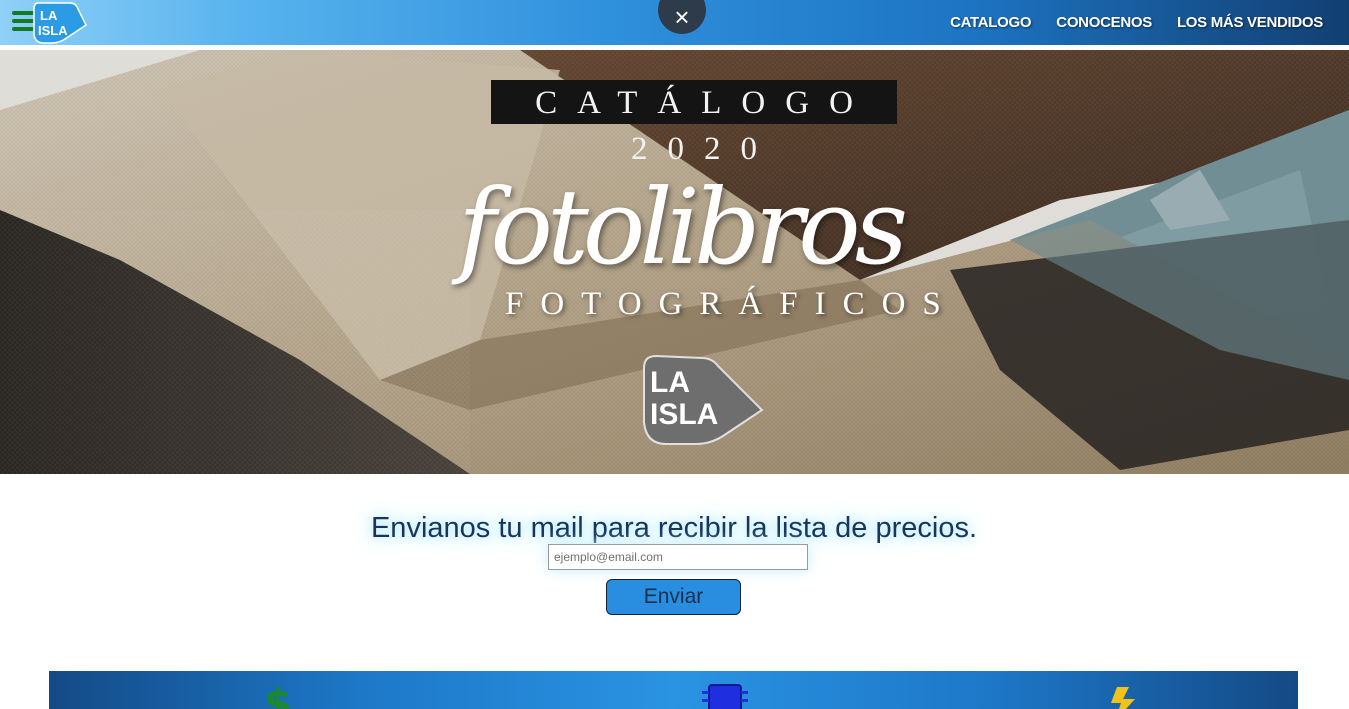 The height and width of the screenshot is (709, 1349). What do you see at coordinates (1104, 22) in the screenshot?
I see `nav-conocenos: CONOCENOS` at bounding box center [1104, 22].